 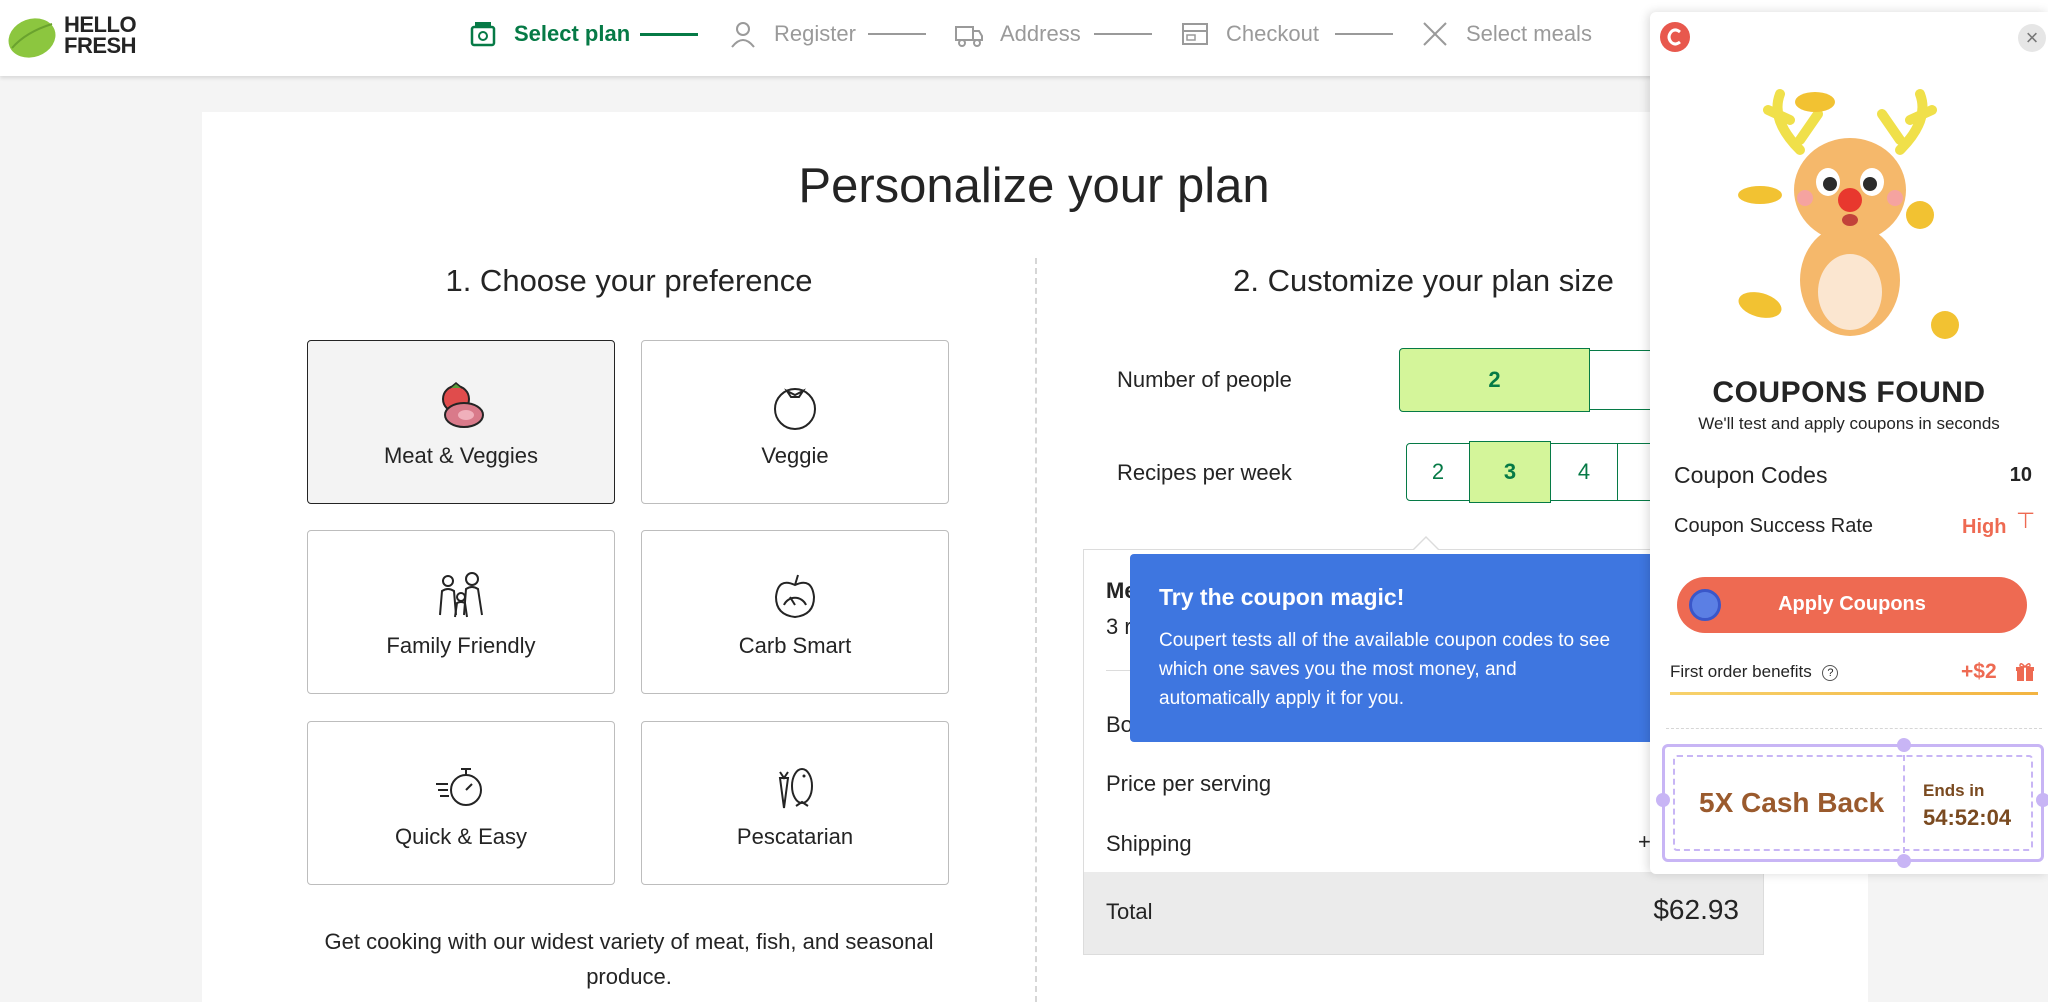 I want to click on step-select-plan: Select plan, so click(x=549, y=34).